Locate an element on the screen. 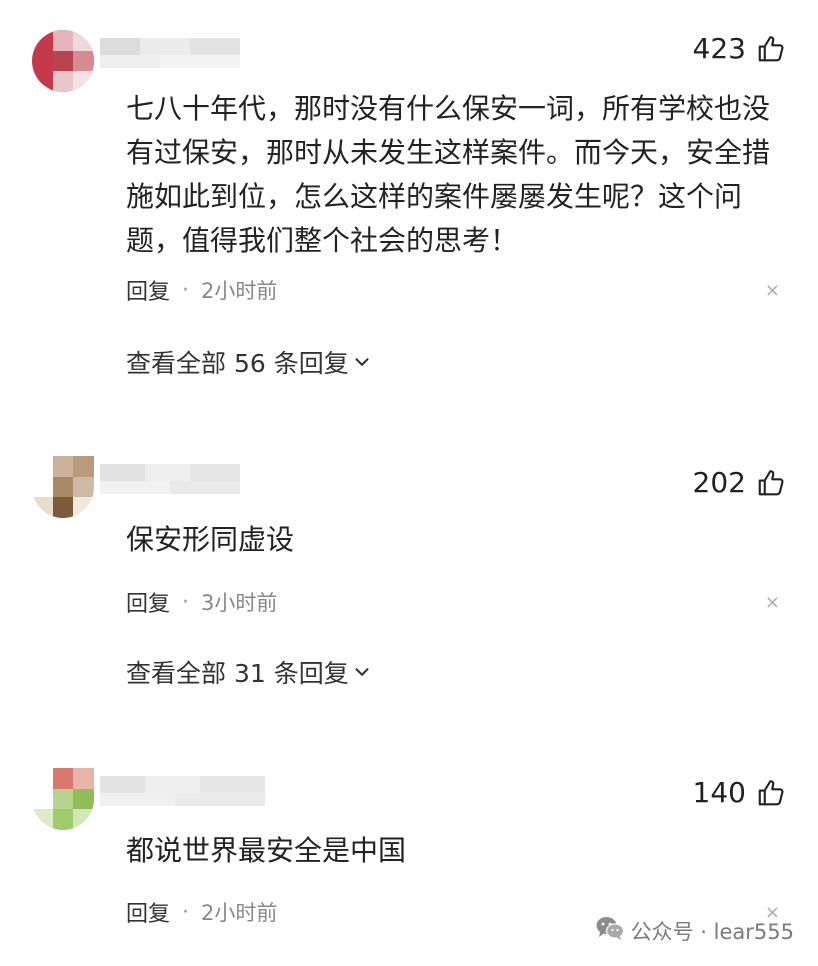 This screenshot has width=818, height=966. comment-meta: 回复 · 3小时前 is located at coordinates (201, 602).